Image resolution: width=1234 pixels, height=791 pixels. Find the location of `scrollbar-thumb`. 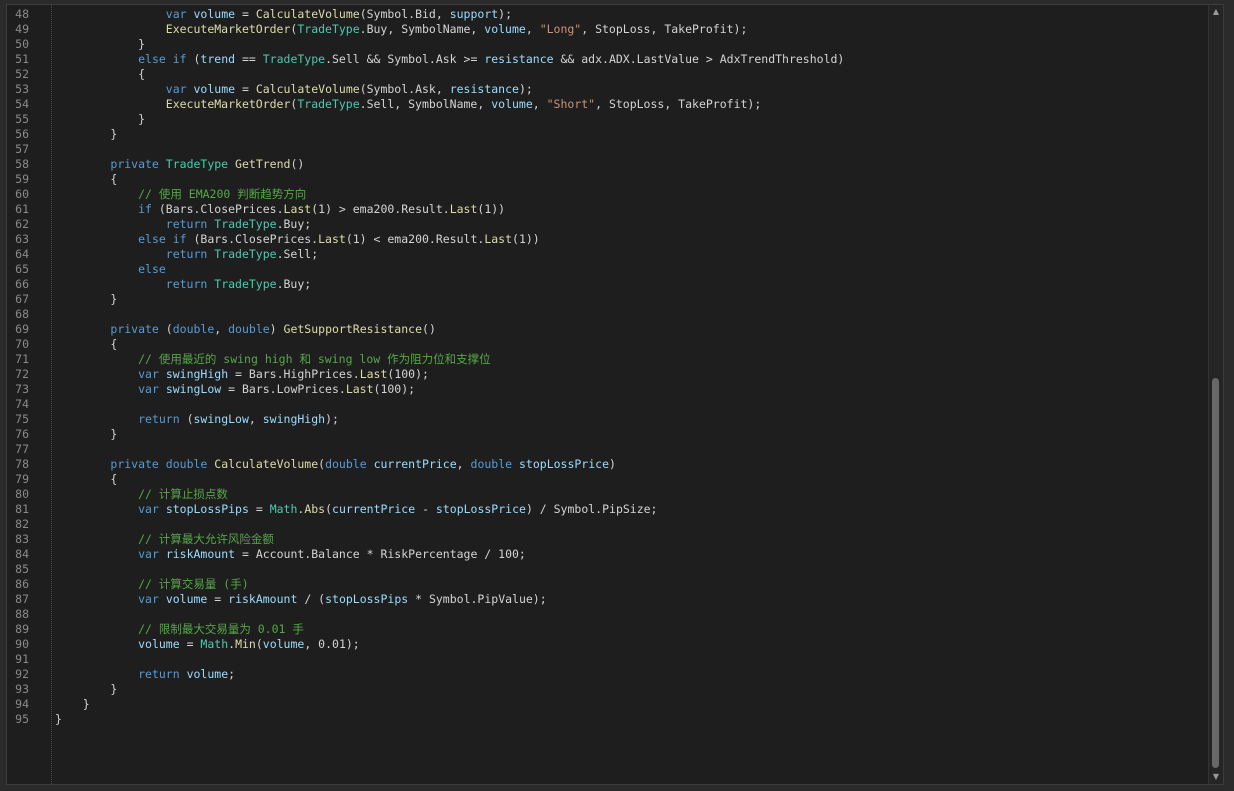

scrollbar-thumb is located at coordinates (1215, 573).